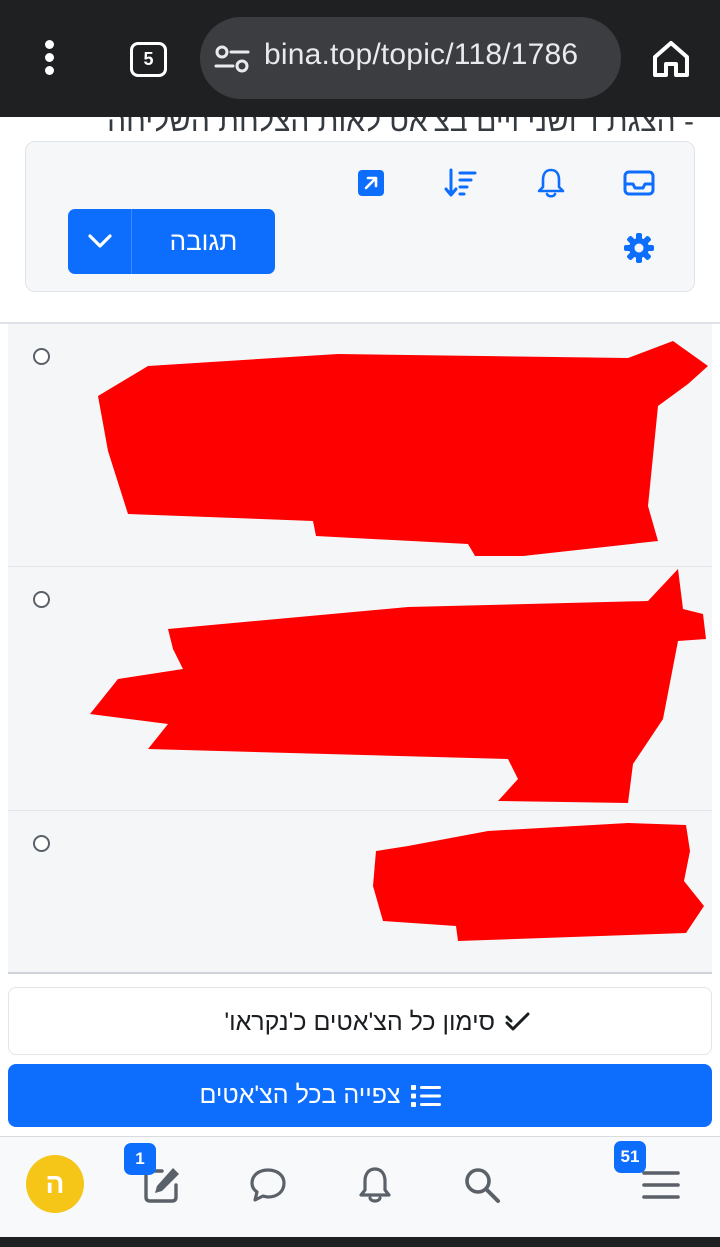 The height and width of the screenshot is (1247, 720). I want to click on reply-label: תגובה, so click(203, 241).